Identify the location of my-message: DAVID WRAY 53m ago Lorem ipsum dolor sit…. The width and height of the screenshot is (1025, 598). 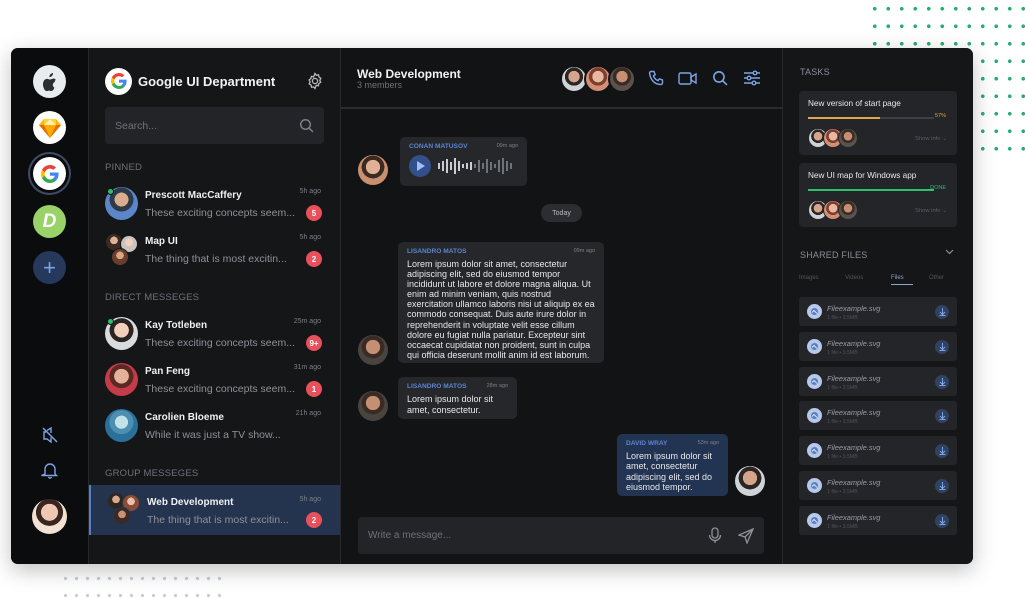
(672, 465).